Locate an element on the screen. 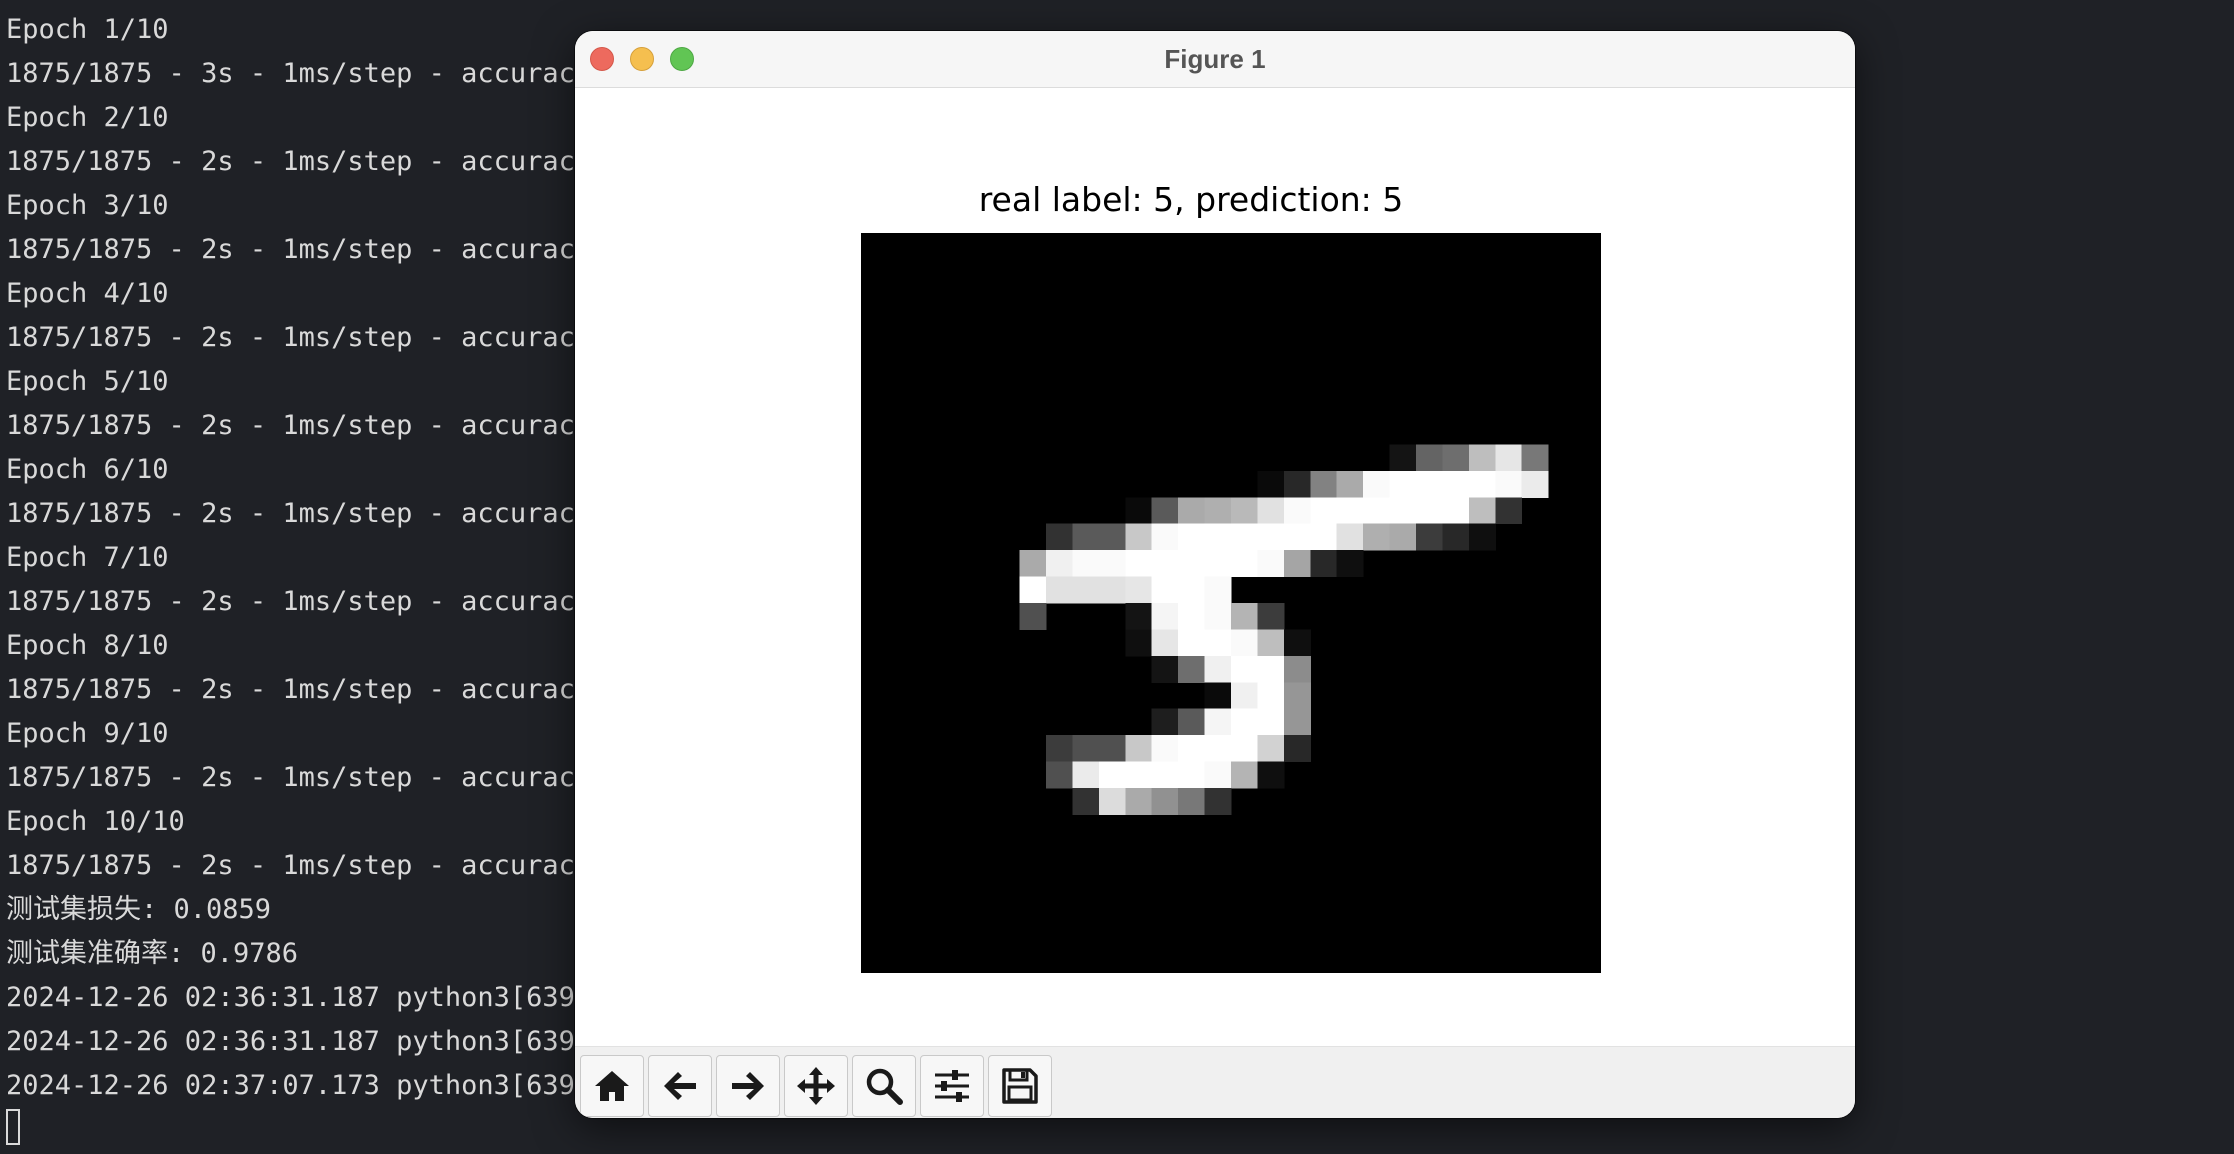 The image size is (2234, 1154). pan-button is located at coordinates (816, 1086).